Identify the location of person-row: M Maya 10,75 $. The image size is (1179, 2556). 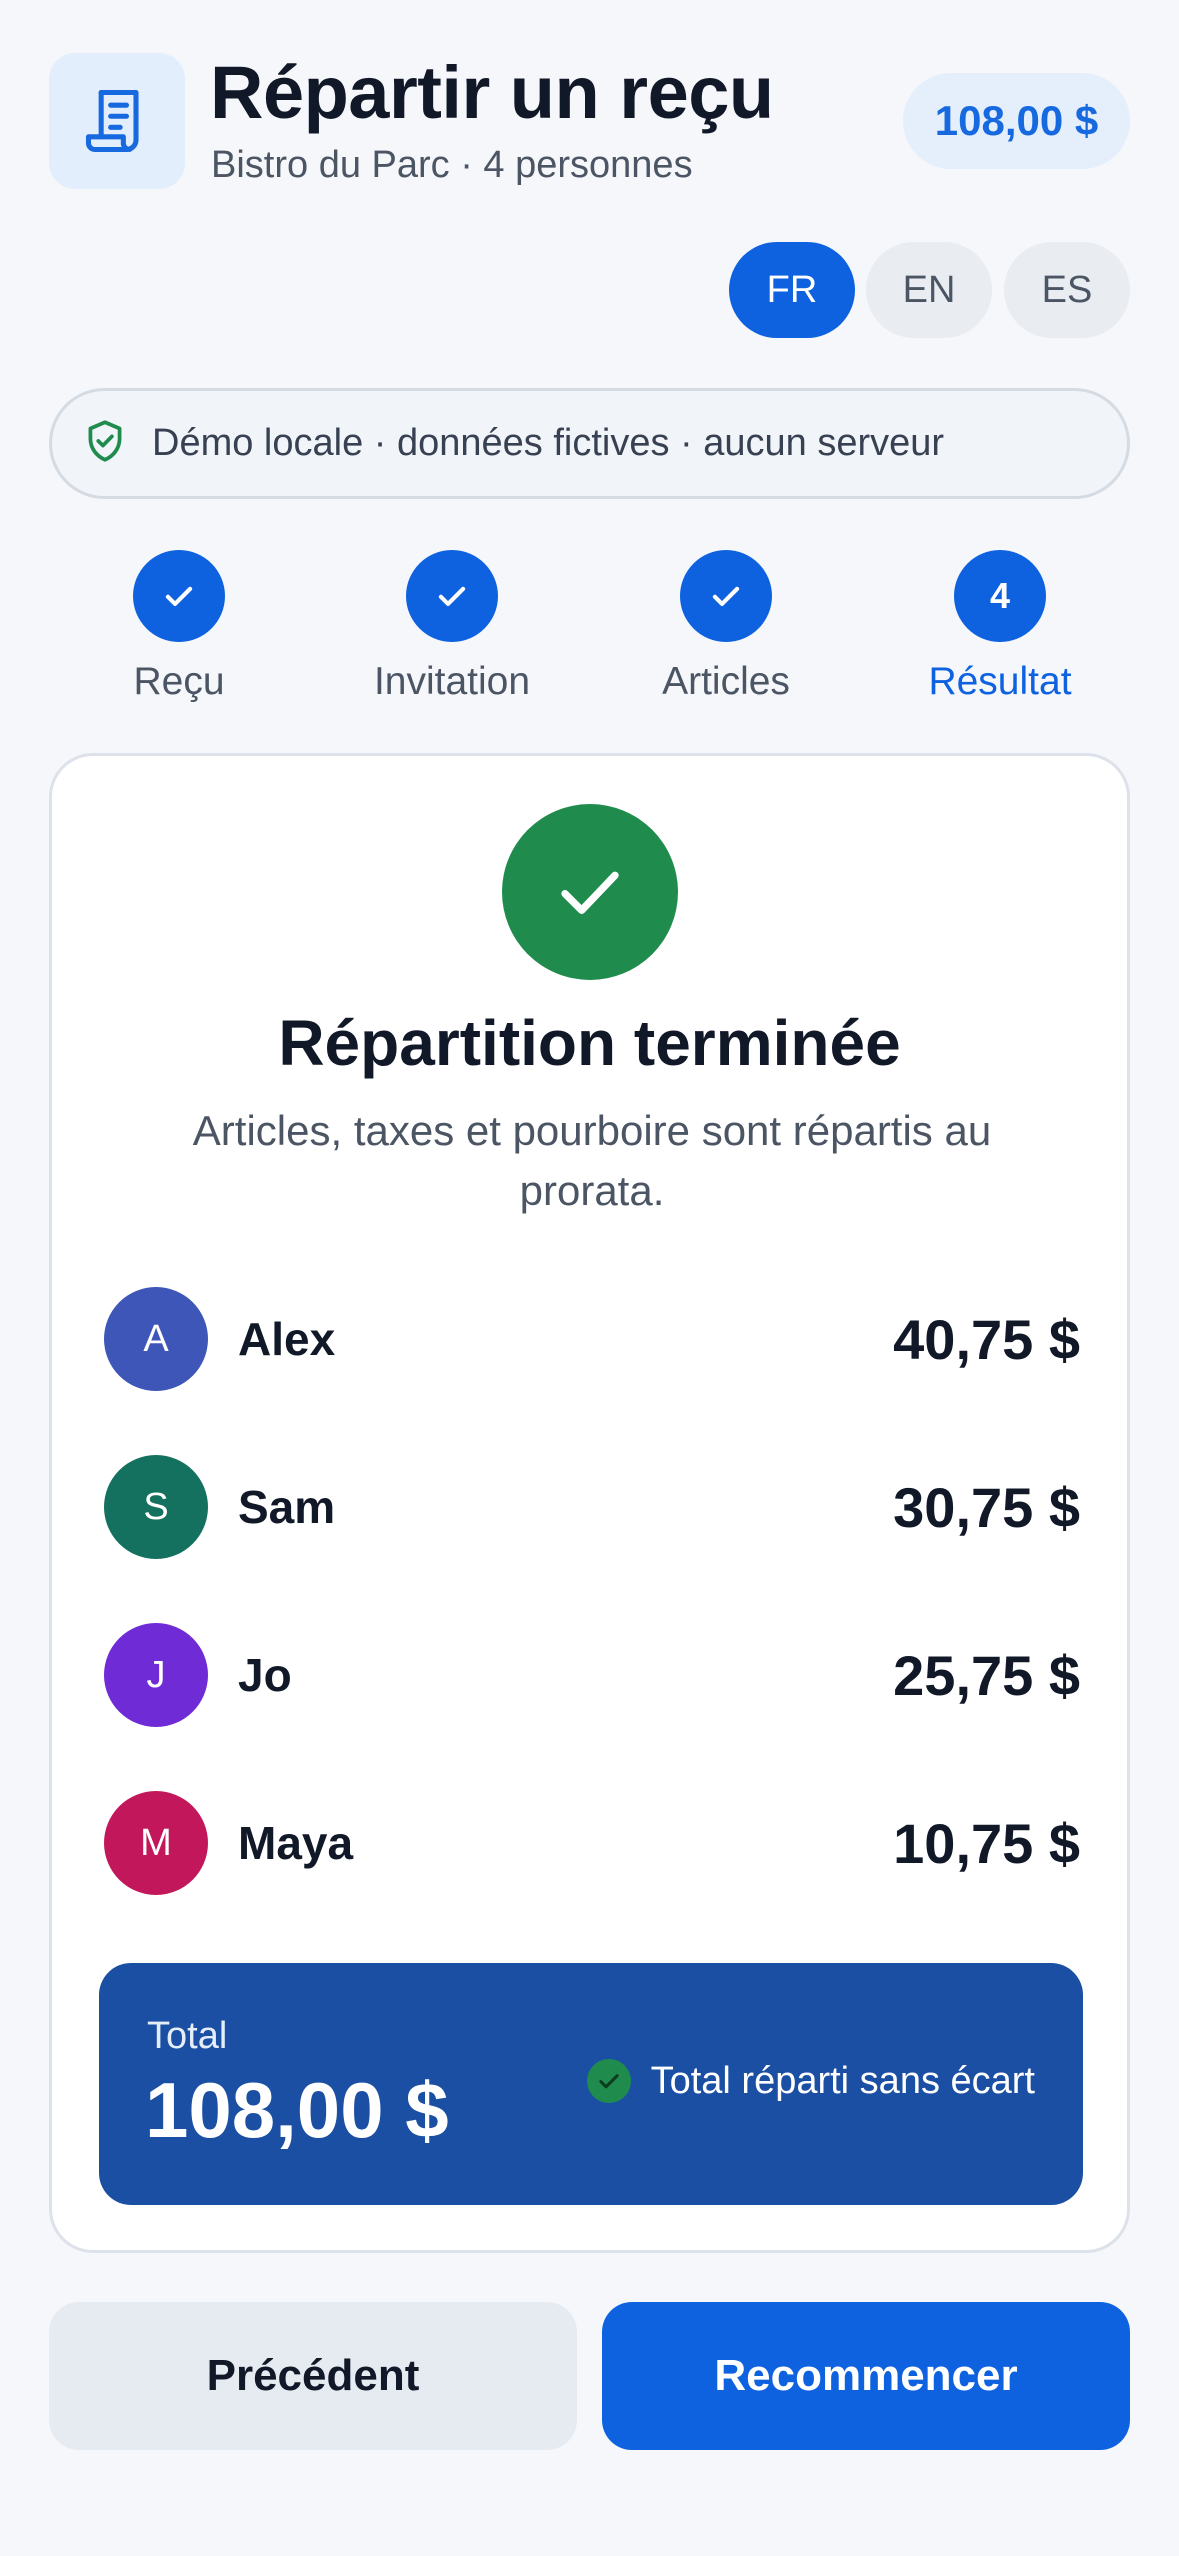
(592, 1843).